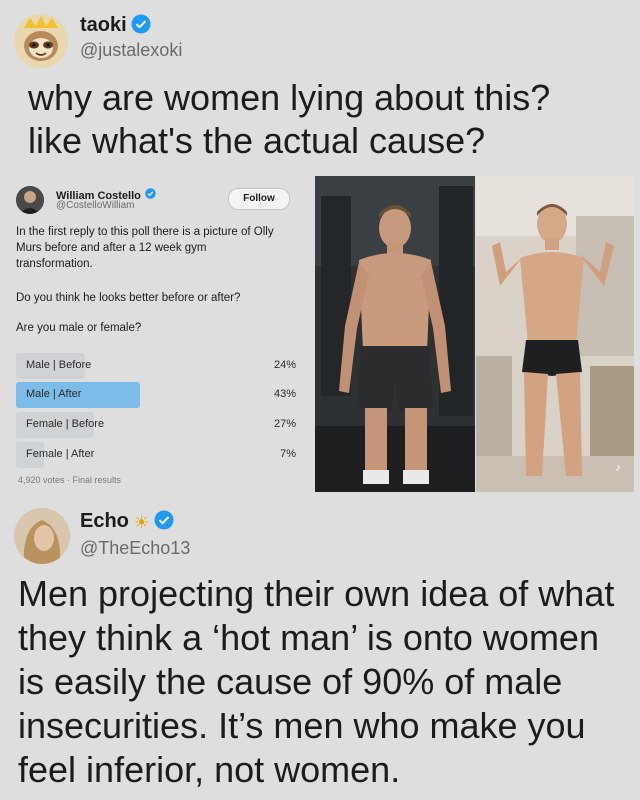 The height and width of the screenshot is (800, 640). I want to click on avatar-sloth-image, so click(41, 41).